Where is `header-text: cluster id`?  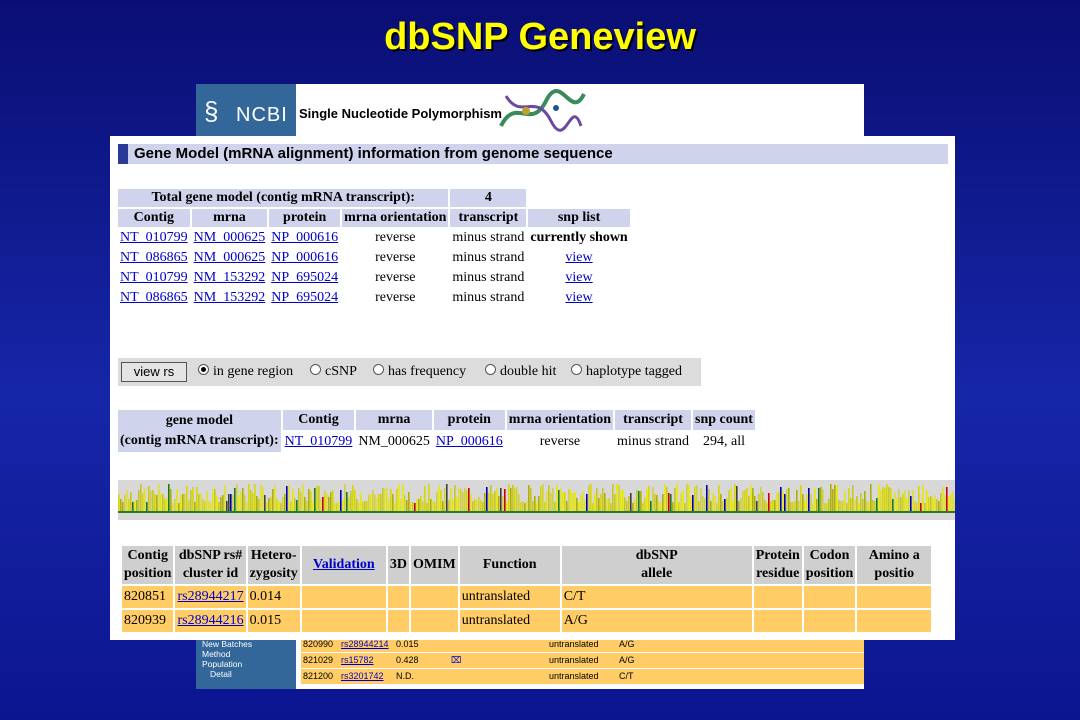 header-text: cluster id is located at coordinates (210, 573).